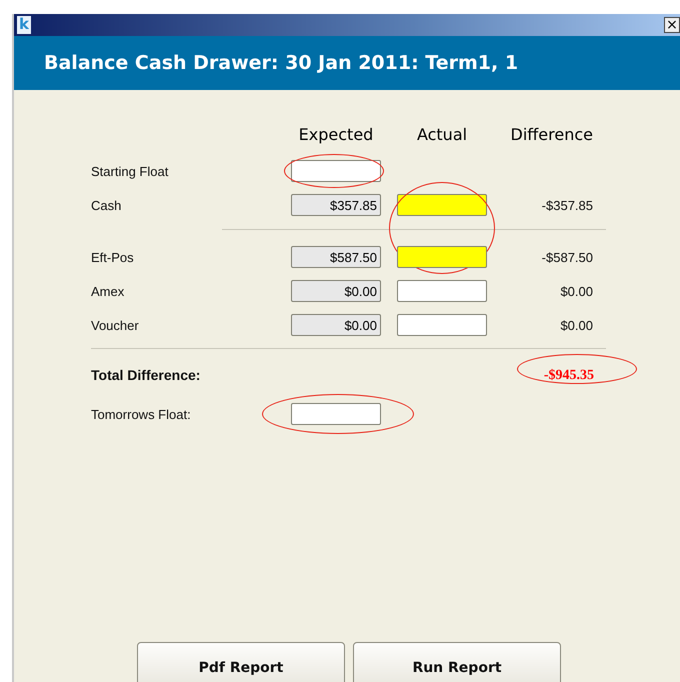  Describe the element at coordinates (672, 25) in the screenshot. I see `close-button: ×` at that location.